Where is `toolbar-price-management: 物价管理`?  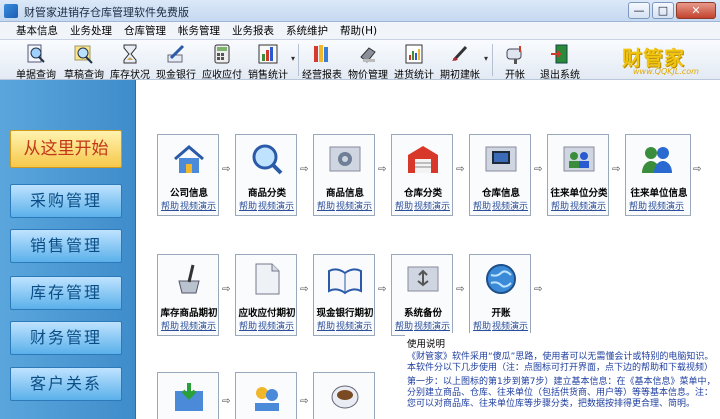
toolbar-price-management: 物价管理 is located at coordinates (368, 61).